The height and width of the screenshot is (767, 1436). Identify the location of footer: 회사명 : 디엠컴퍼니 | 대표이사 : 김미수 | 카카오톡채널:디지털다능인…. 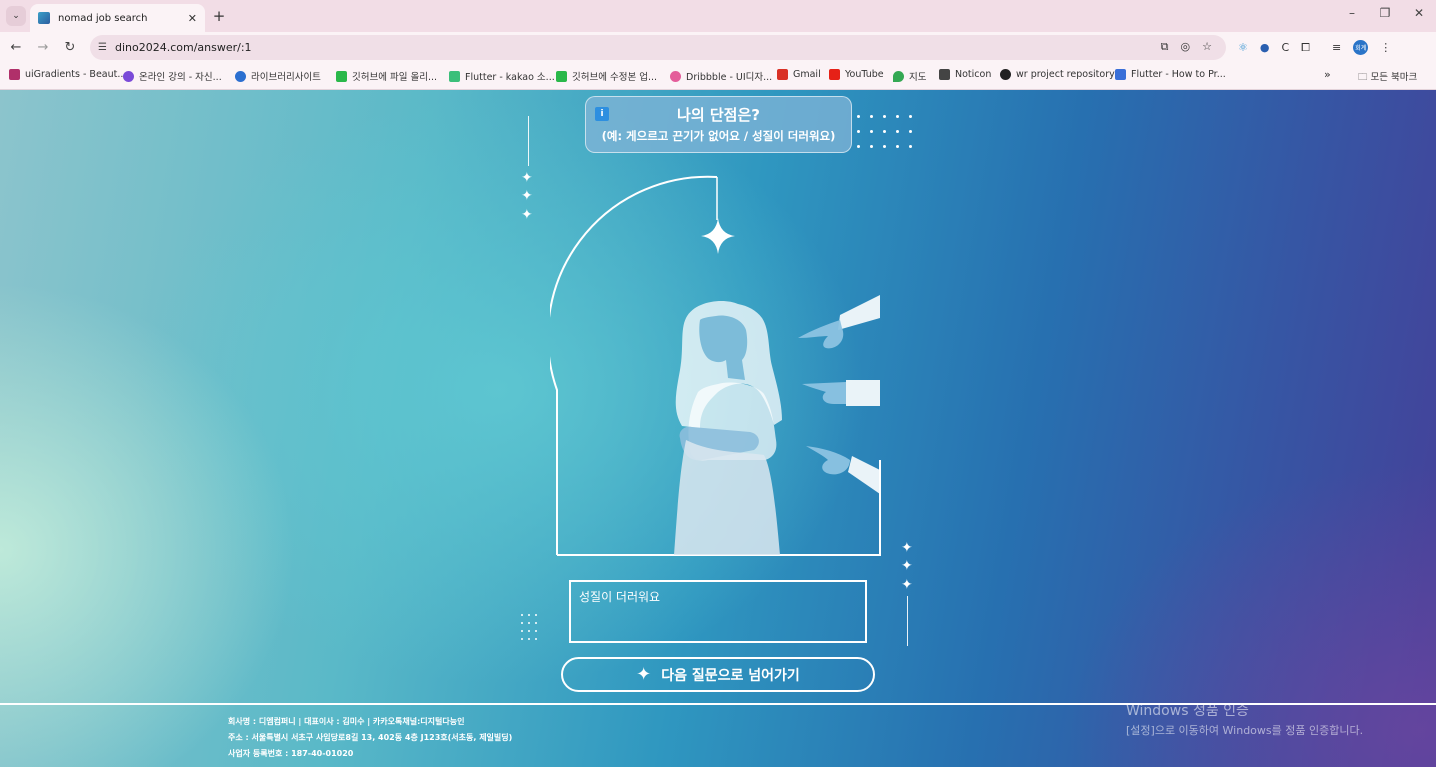
(370, 738).